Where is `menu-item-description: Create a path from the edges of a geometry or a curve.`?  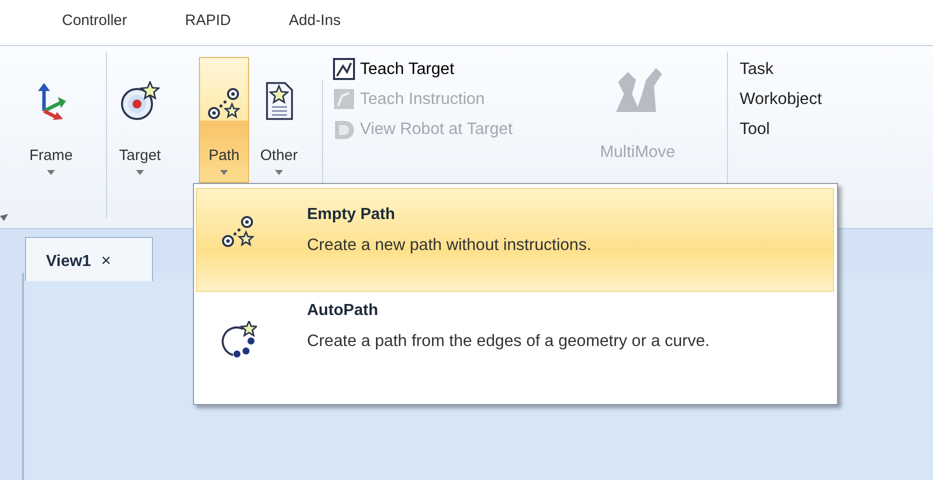
menu-item-description: Create a path from the edges of a geometry or a curve. is located at coordinates (509, 341).